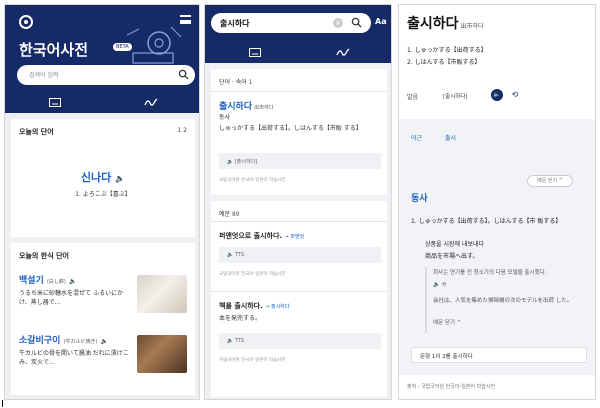 Image resolution: width=600 pixels, height=408 pixels. What do you see at coordinates (154, 45) in the screenshot?
I see `header-illustration-icon` at bounding box center [154, 45].